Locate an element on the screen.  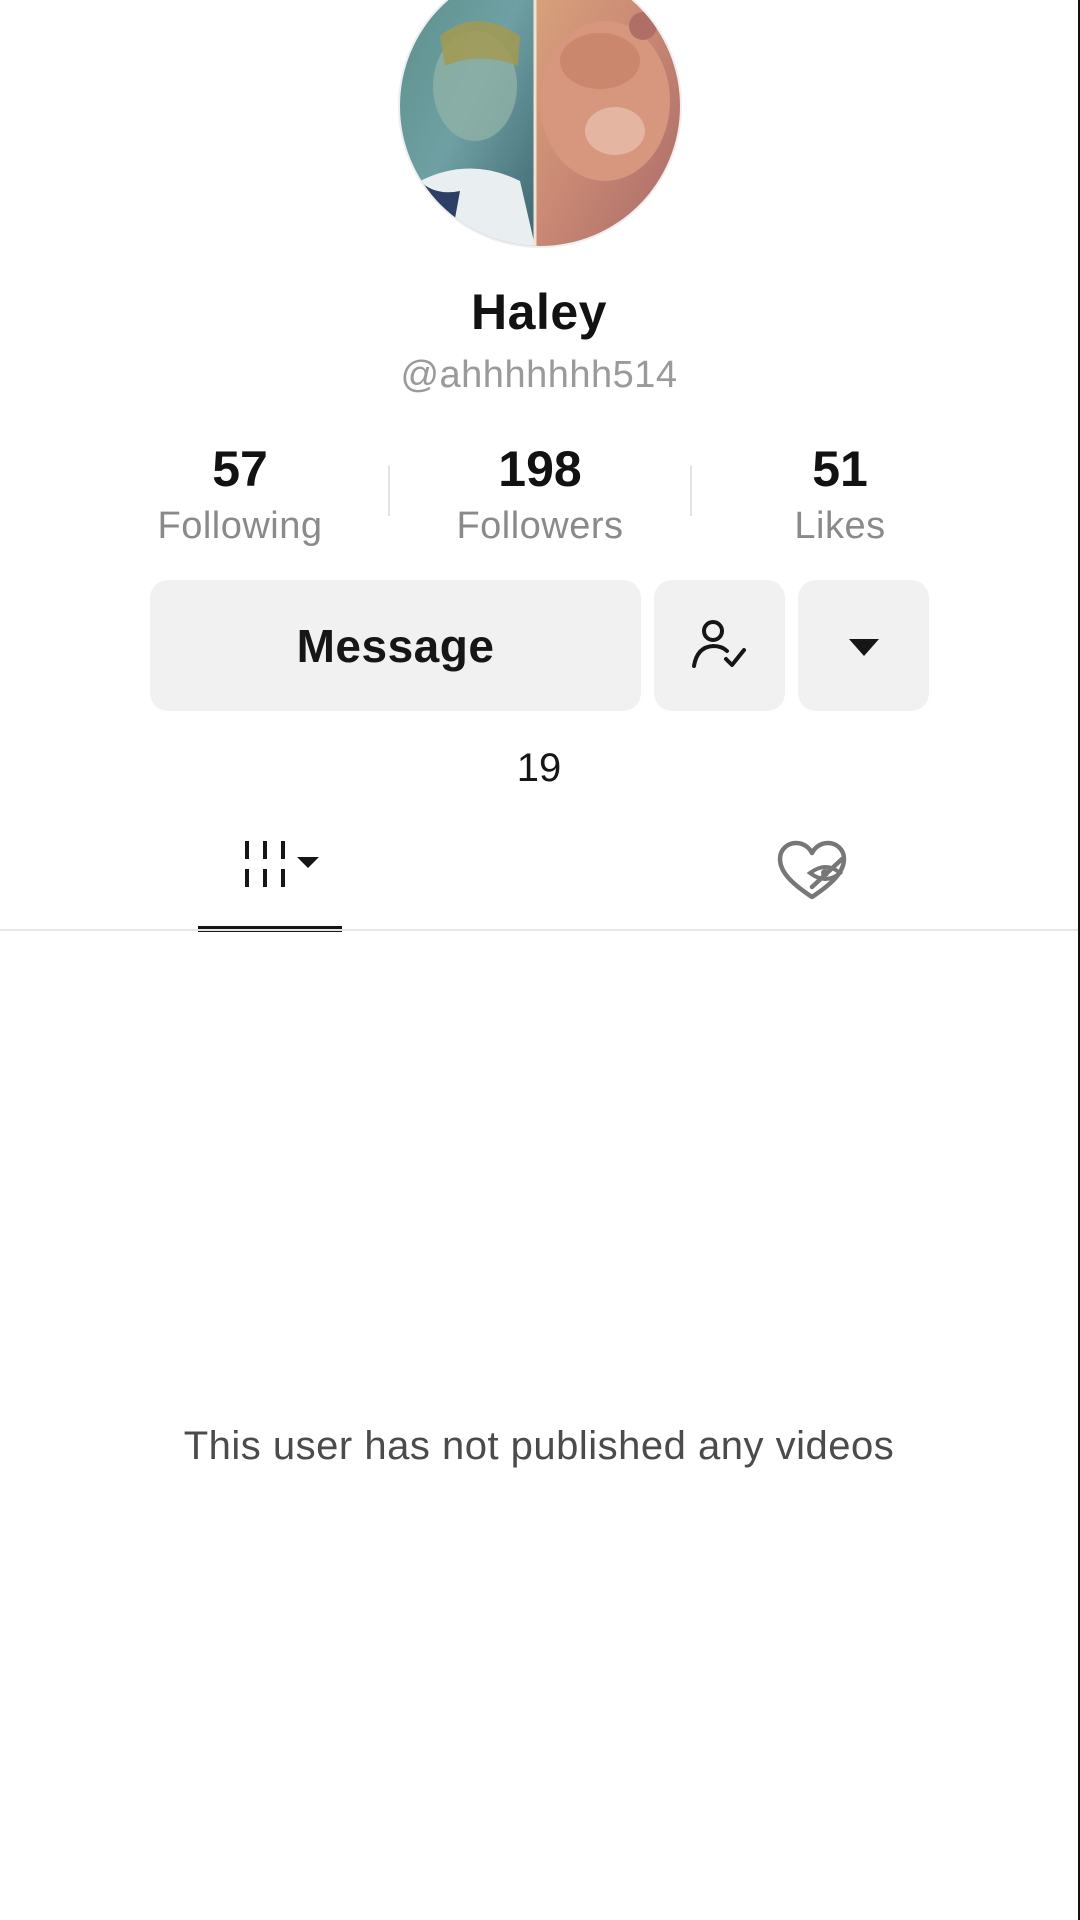
likes-count: 51 is located at coordinates (840, 469).